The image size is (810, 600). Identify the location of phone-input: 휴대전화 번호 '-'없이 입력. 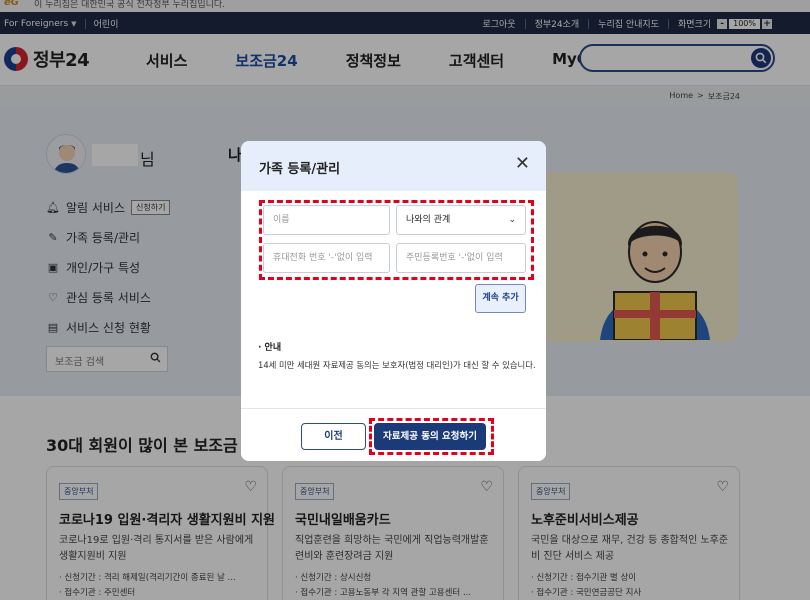
(326, 258).